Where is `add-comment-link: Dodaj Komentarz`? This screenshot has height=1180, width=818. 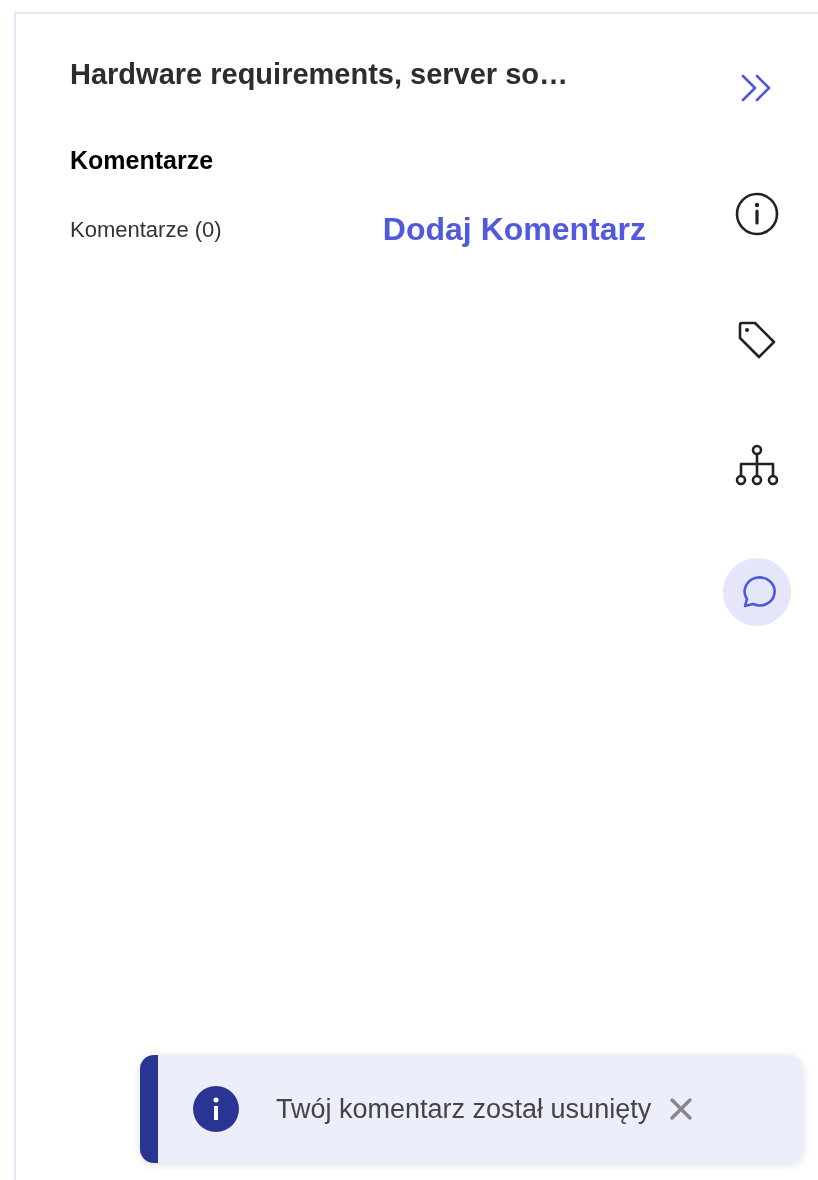 add-comment-link: Dodaj Komentarz is located at coordinates (514, 229).